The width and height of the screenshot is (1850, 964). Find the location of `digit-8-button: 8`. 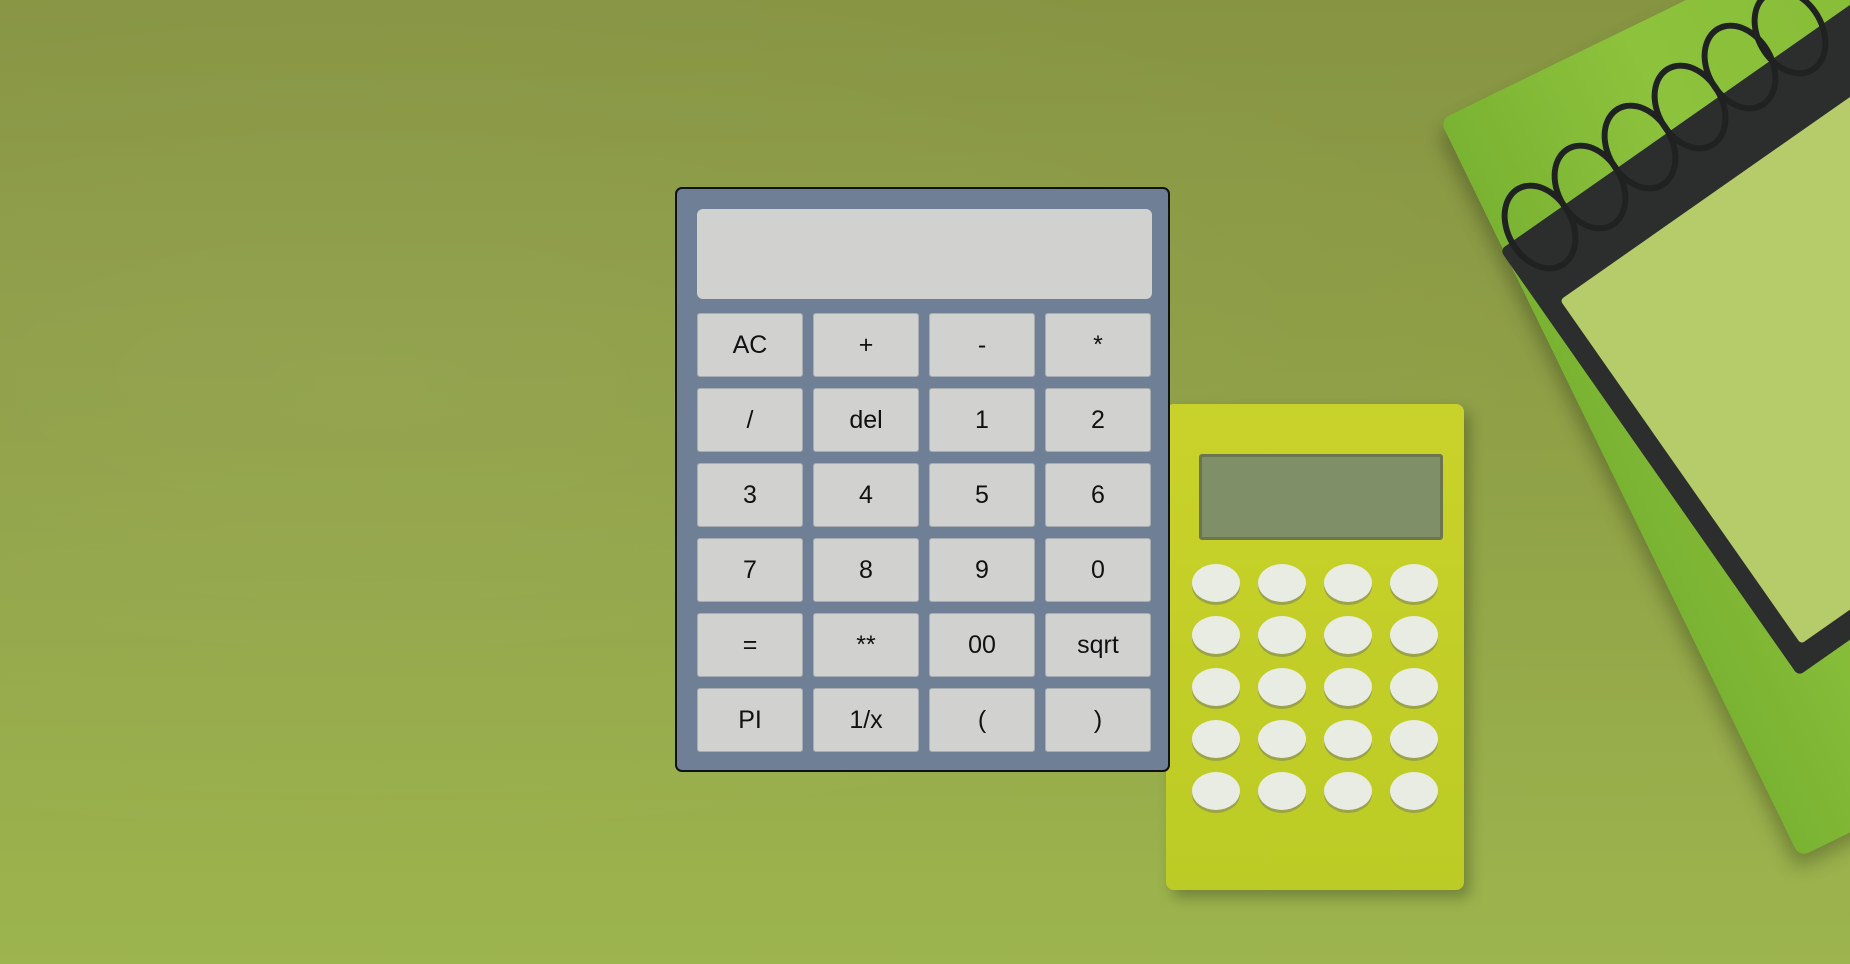

digit-8-button: 8 is located at coordinates (866, 570).